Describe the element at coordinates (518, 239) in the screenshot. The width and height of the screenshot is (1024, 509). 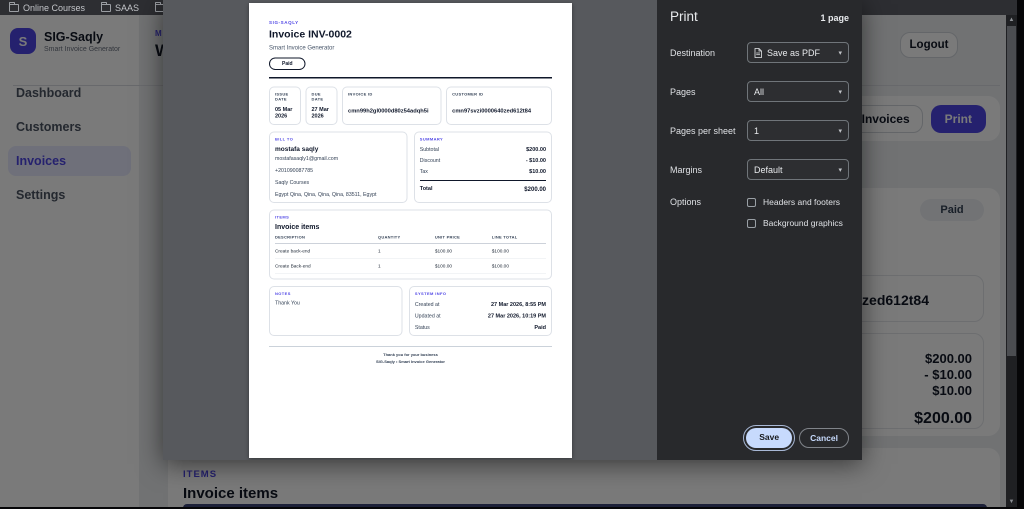
I see `col-line-total: LINE TOTAL` at that location.